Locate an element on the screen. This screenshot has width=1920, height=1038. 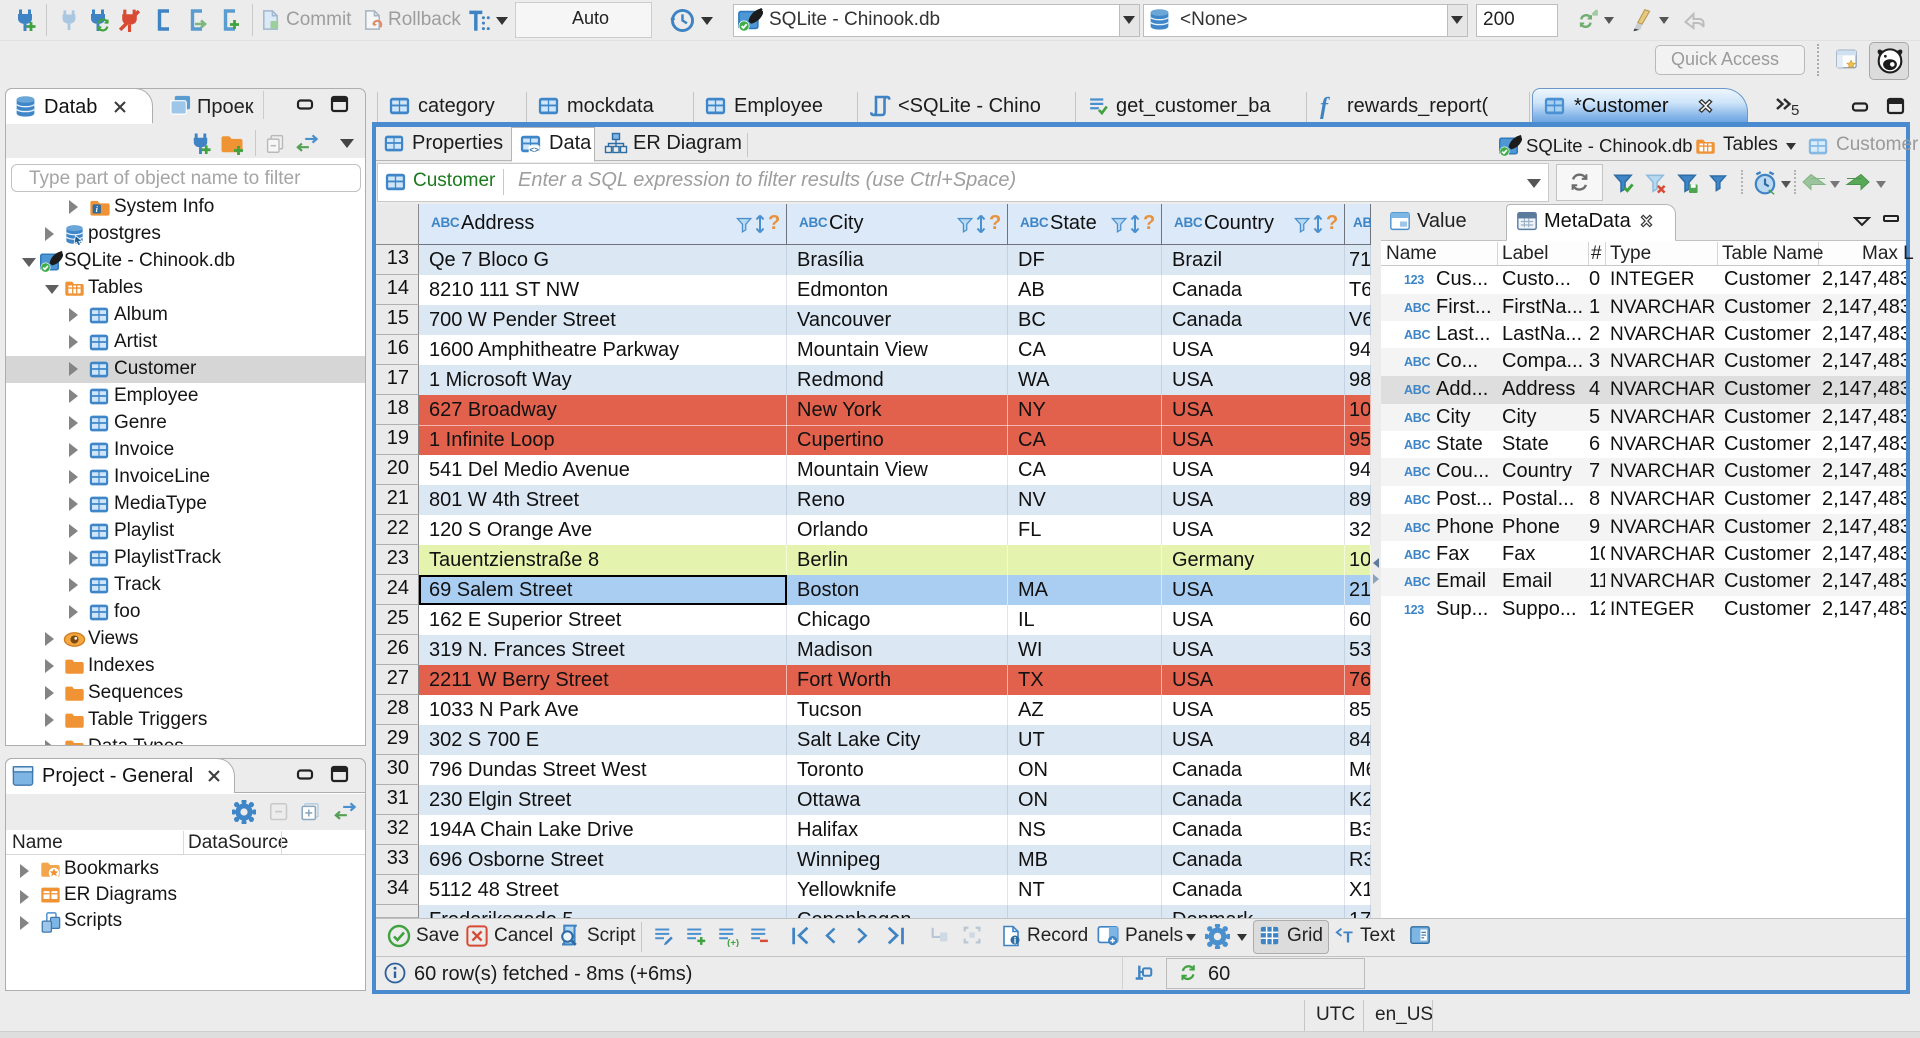
svg-text: i is located at coordinates (1015, 941).